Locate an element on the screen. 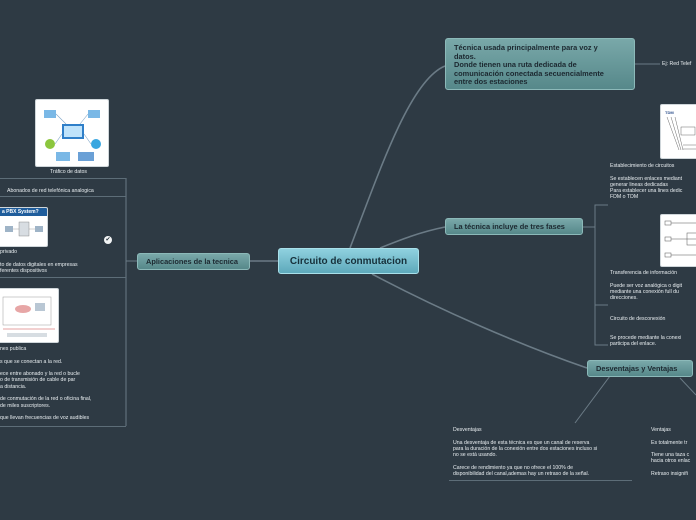 This screenshot has height=520, width=696. central-topic: Circuito de conmutacion is located at coordinates (348, 261).